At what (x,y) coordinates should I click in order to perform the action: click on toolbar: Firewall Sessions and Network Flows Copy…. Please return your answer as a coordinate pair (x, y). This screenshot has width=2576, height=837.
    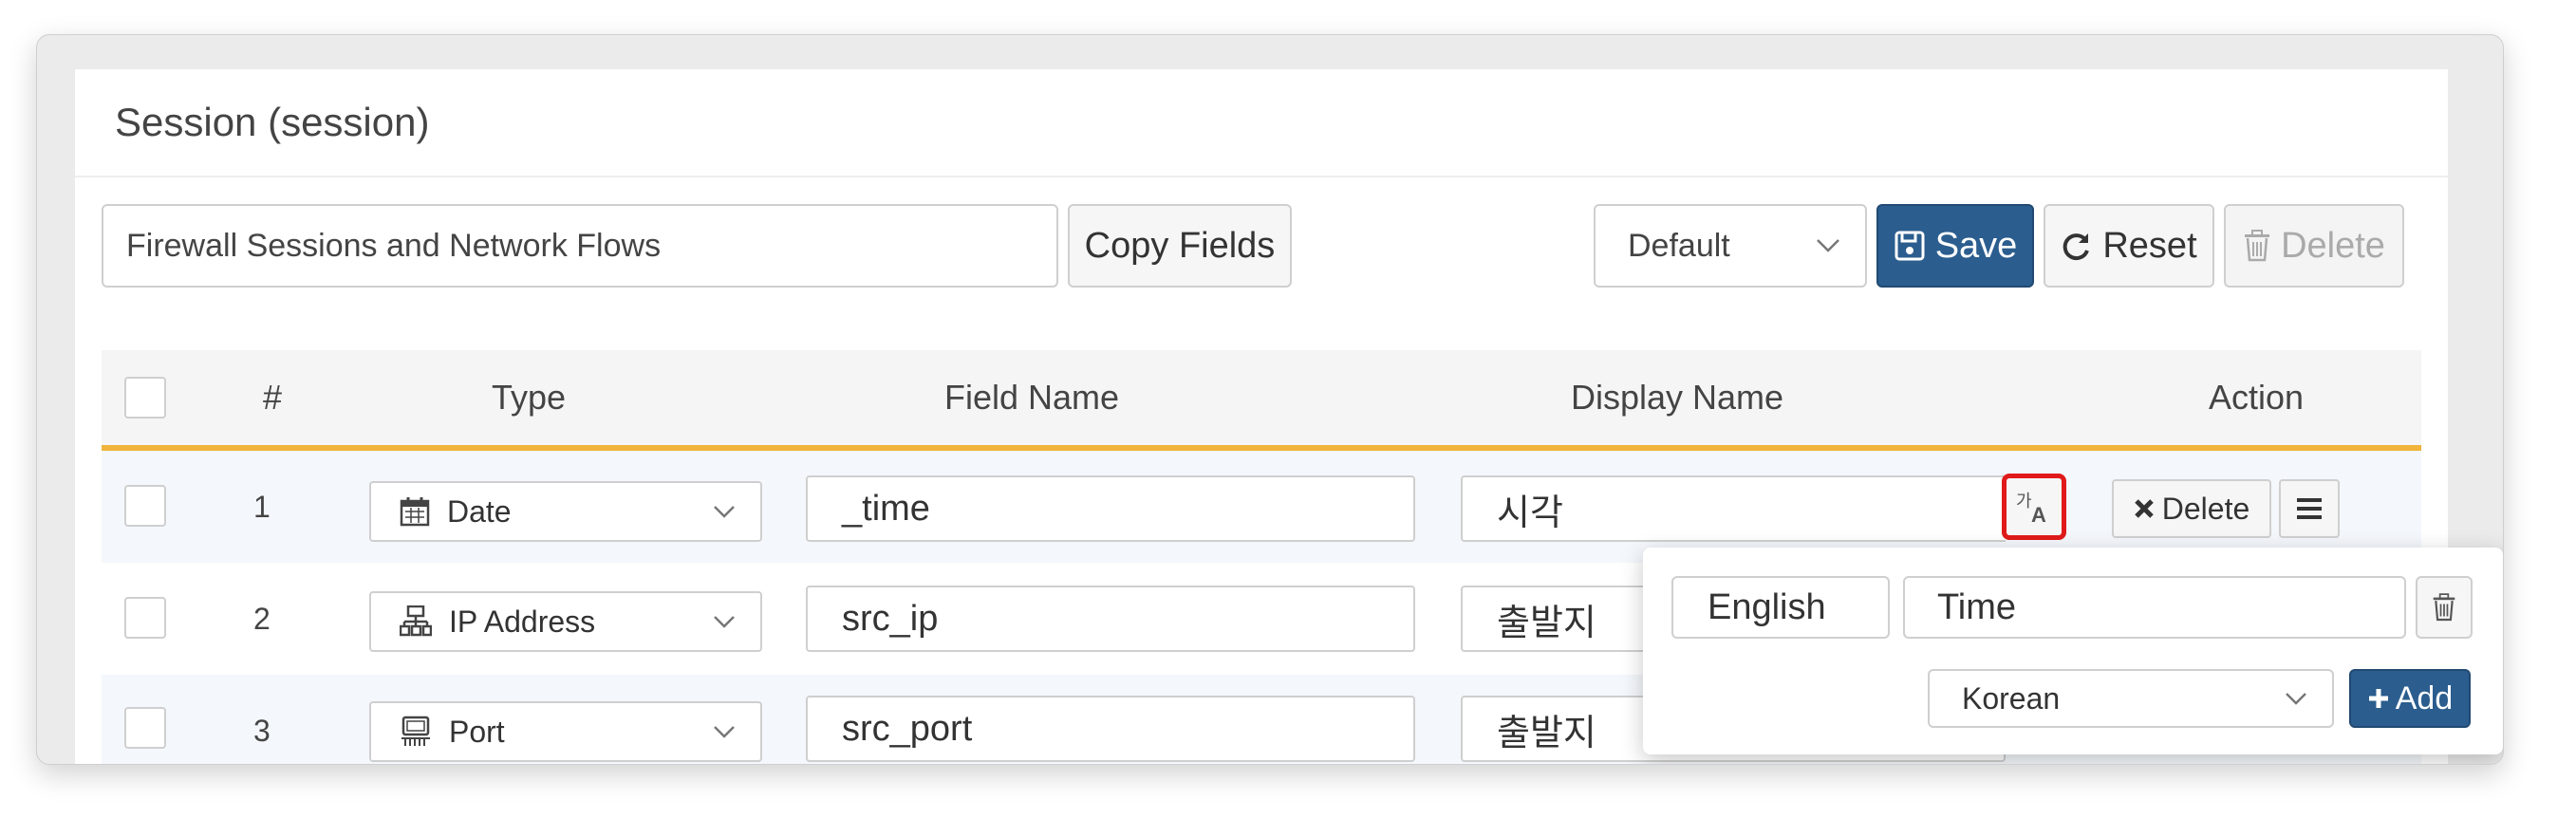
    Looking at the image, I should click on (1261, 246).